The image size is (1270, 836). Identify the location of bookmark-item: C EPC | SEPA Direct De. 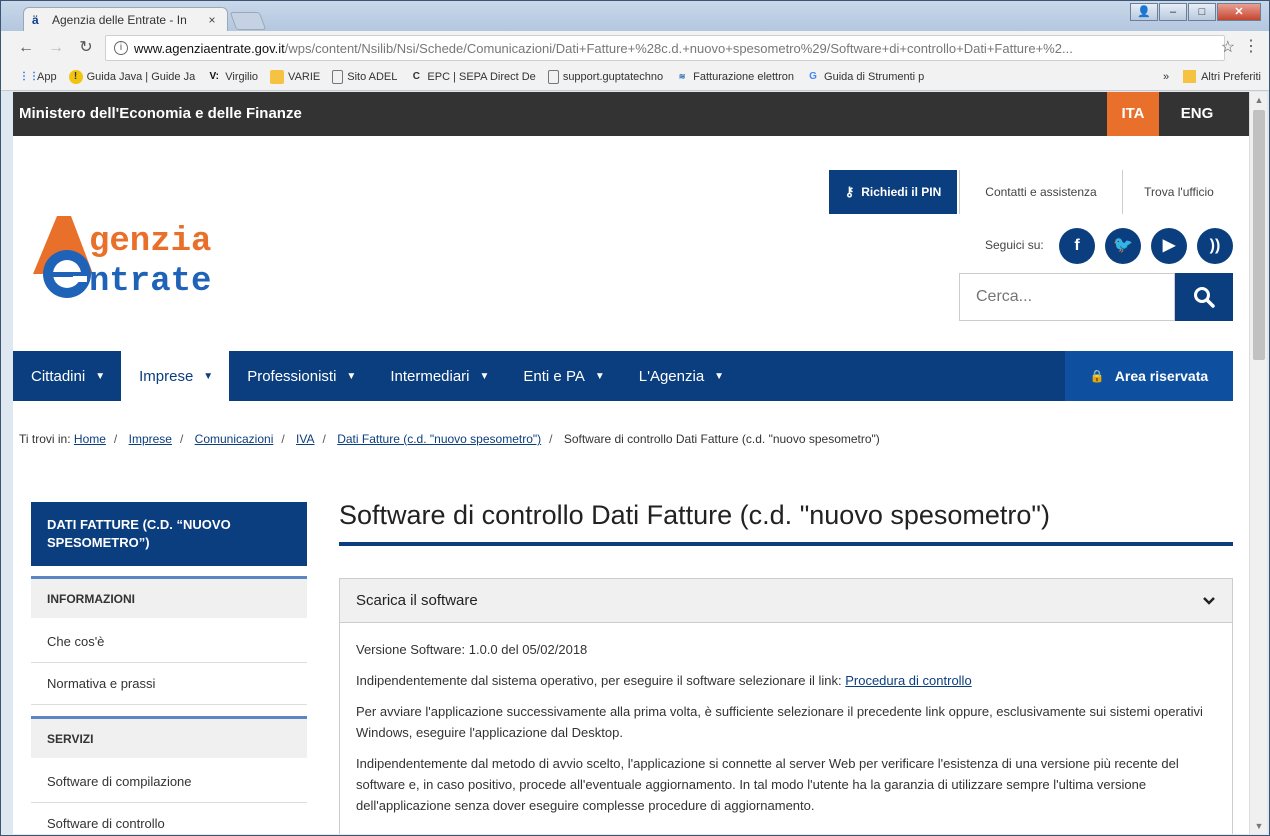
(472, 77).